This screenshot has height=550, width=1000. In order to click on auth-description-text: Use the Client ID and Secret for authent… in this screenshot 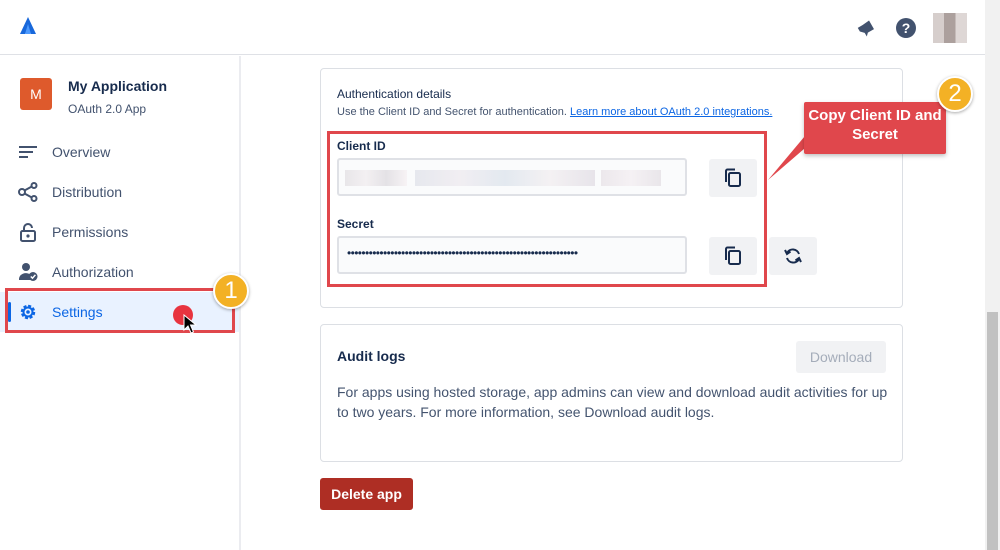, I will do `click(452, 112)`.